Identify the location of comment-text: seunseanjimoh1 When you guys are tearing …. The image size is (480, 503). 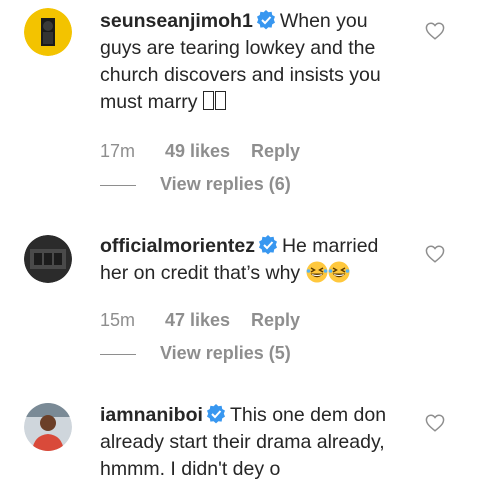
(250, 62).